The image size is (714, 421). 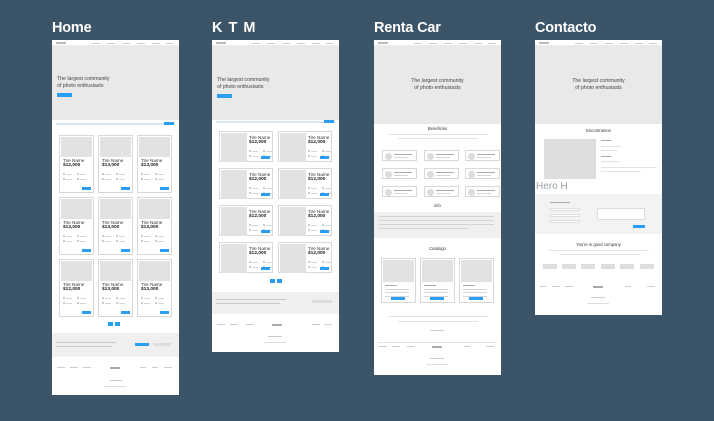 I want to click on send-button, so click(x=639, y=226).